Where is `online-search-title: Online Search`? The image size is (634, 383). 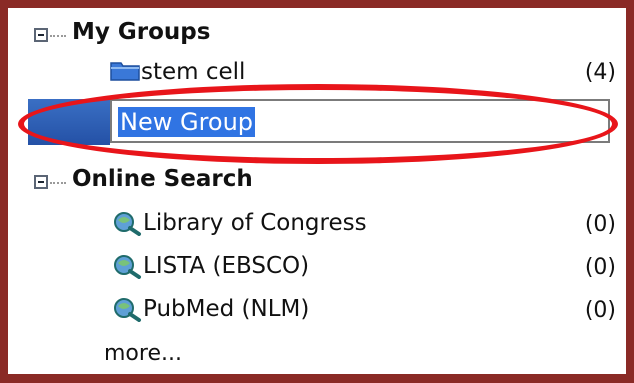 online-search-title: Online Search is located at coordinates (162, 179).